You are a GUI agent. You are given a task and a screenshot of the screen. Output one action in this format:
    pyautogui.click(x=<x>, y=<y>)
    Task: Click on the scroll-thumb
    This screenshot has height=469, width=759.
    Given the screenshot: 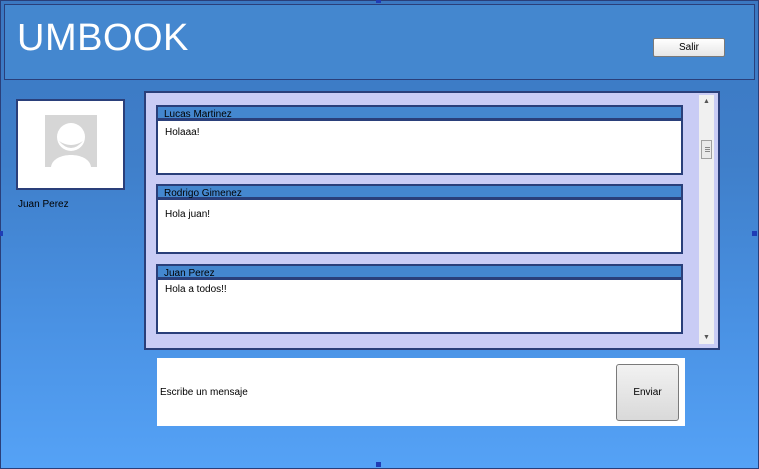 What is the action you would take?
    pyautogui.click(x=706, y=149)
    